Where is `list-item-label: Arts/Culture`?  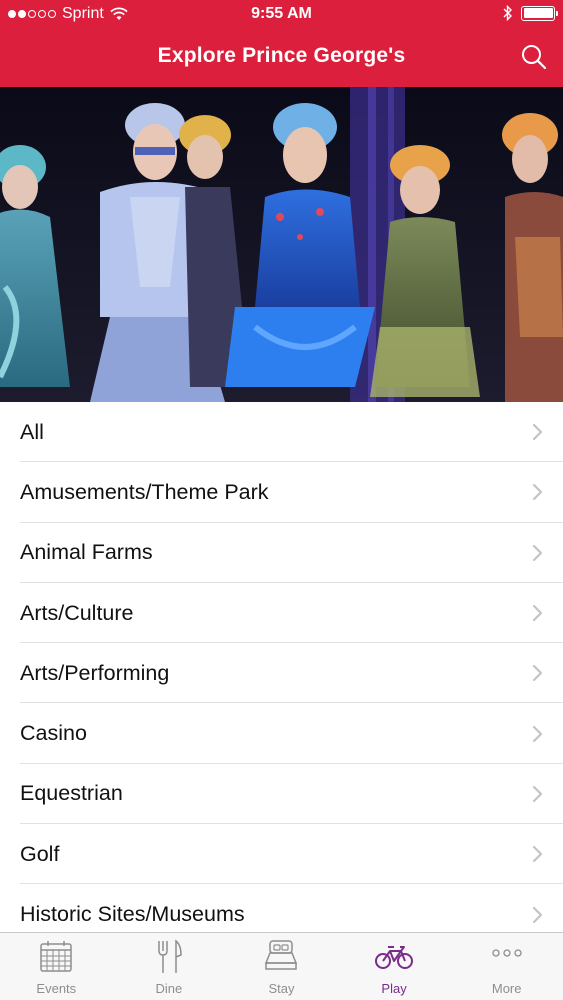
list-item-label: Arts/Culture is located at coordinates (77, 612).